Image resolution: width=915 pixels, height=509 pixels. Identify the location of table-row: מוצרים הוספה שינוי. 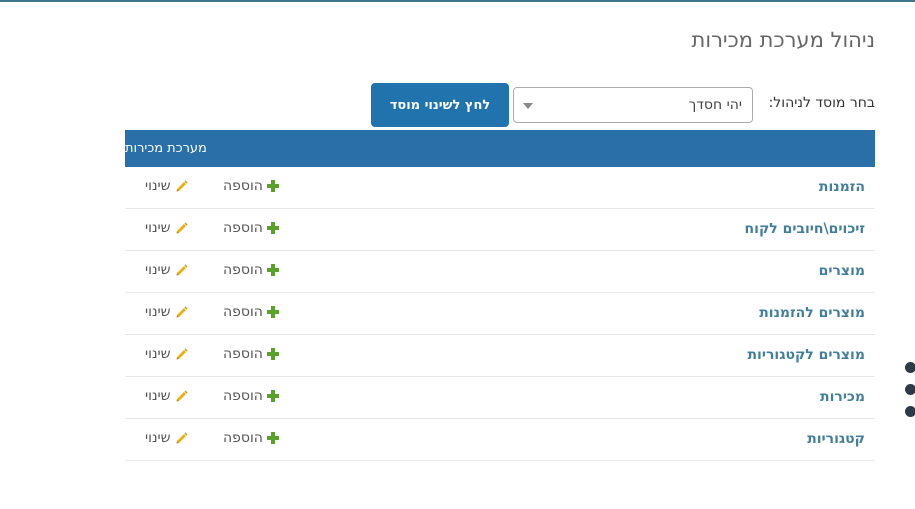
(500, 272).